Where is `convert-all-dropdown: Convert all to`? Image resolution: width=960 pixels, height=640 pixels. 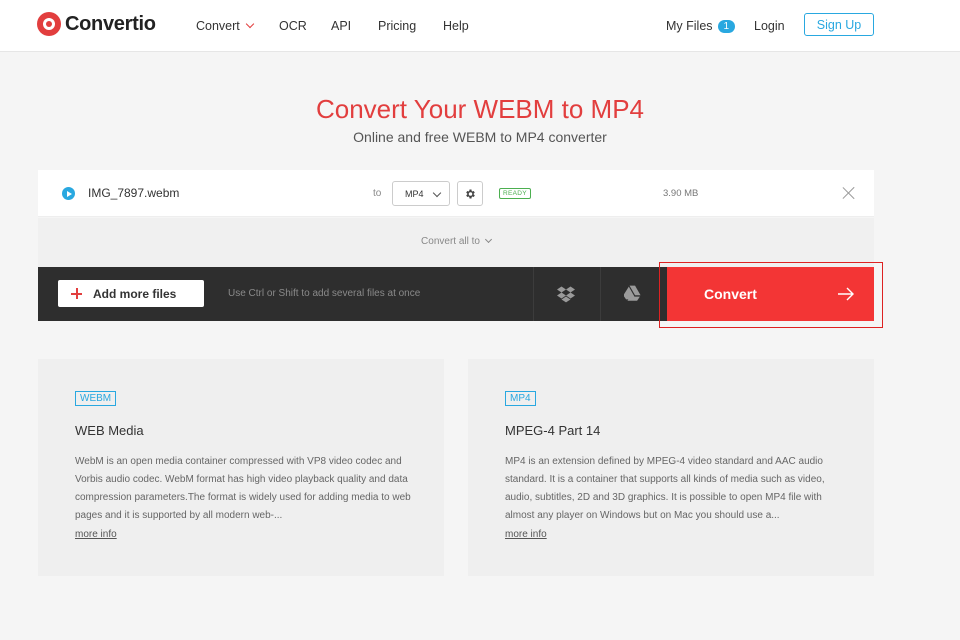
convert-all-dropdown: Convert all to is located at coordinates (456, 241).